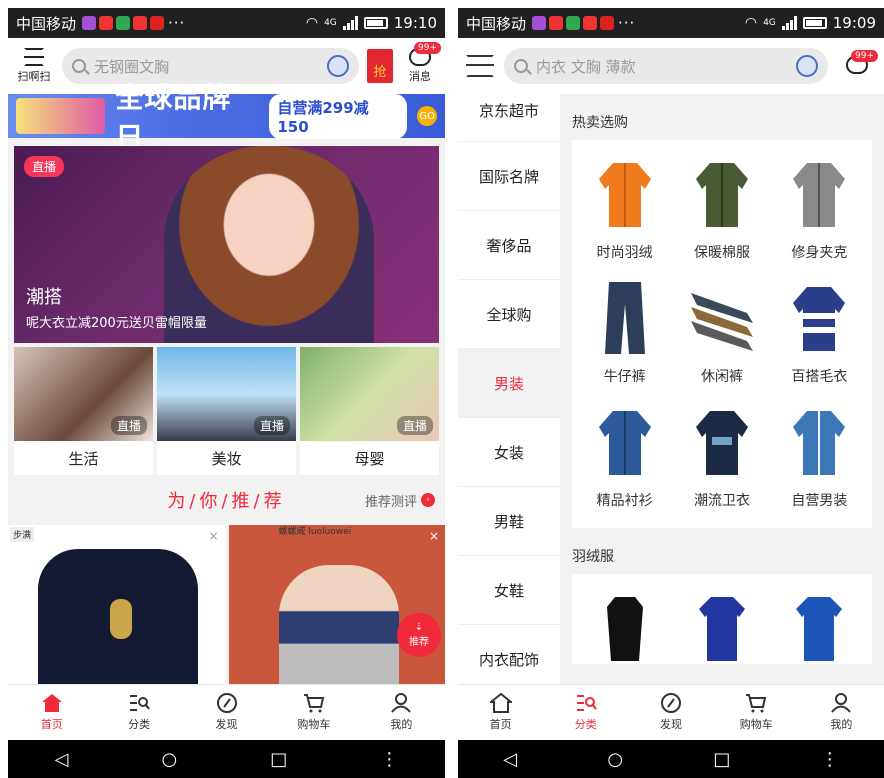  I want to click on brand-day-banner: 全球品牌日 自营满299减150 GO, so click(226, 117).